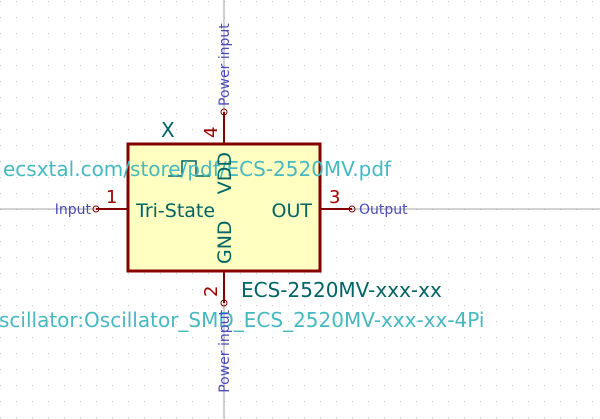 The height and width of the screenshot is (419, 600). I want to click on pin-3-number: 3, so click(334, 197).